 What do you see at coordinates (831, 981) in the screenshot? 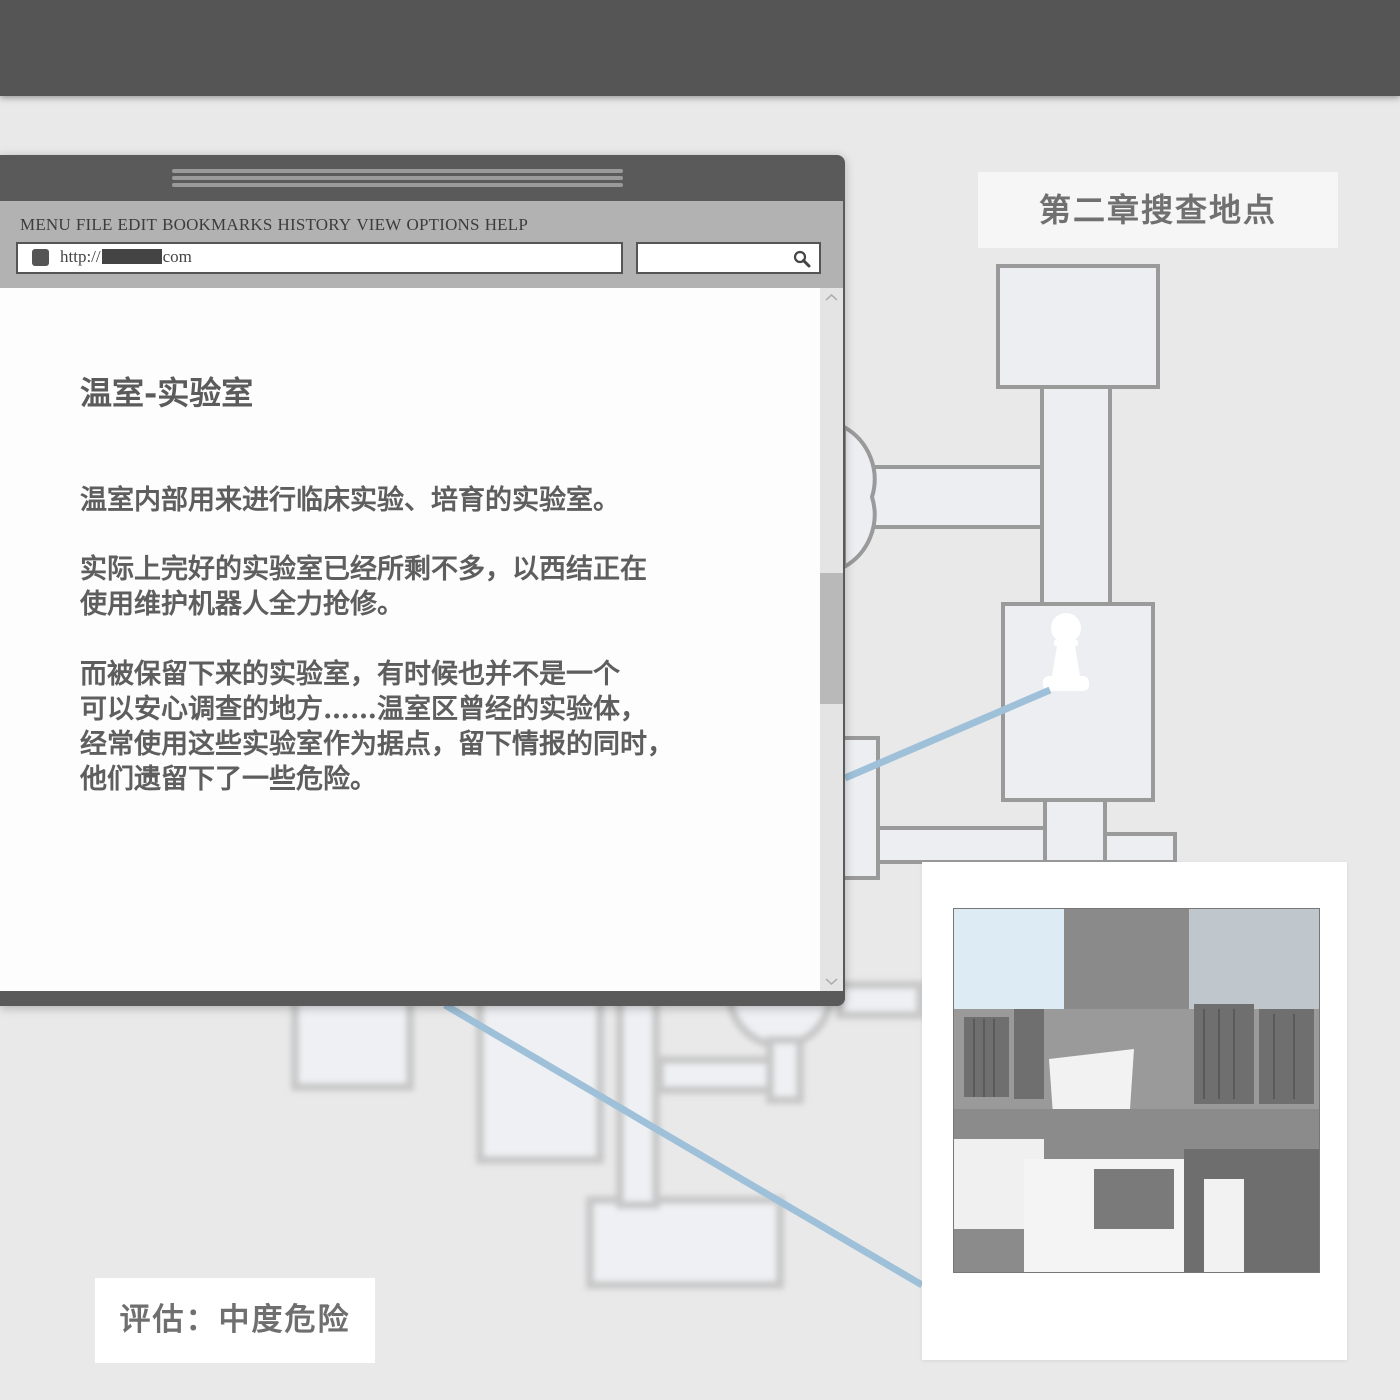
I see `scroll-down-icon` at bounding box center [831, 981].